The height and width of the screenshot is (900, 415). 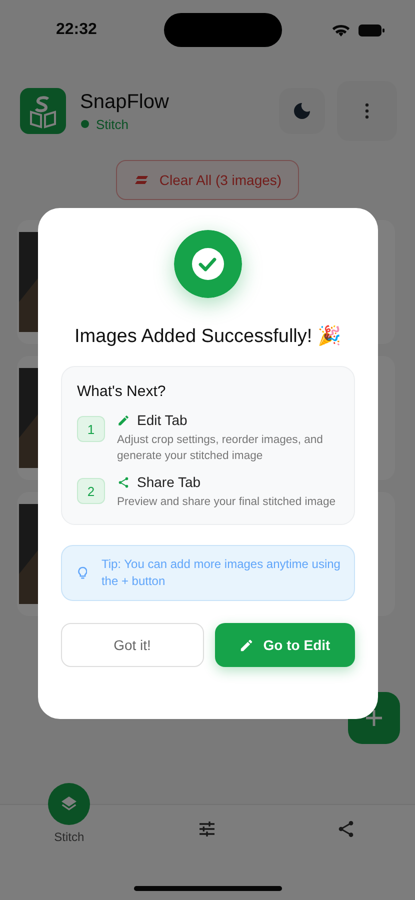 What do you see at coordinates (207, 829) in the screenshot?
I see `sliders-icon` at bounding box center [207, 829].